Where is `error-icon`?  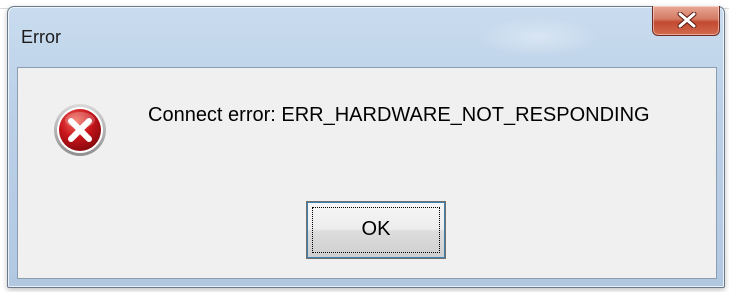
error-icon is located at coordinates (80, 130).